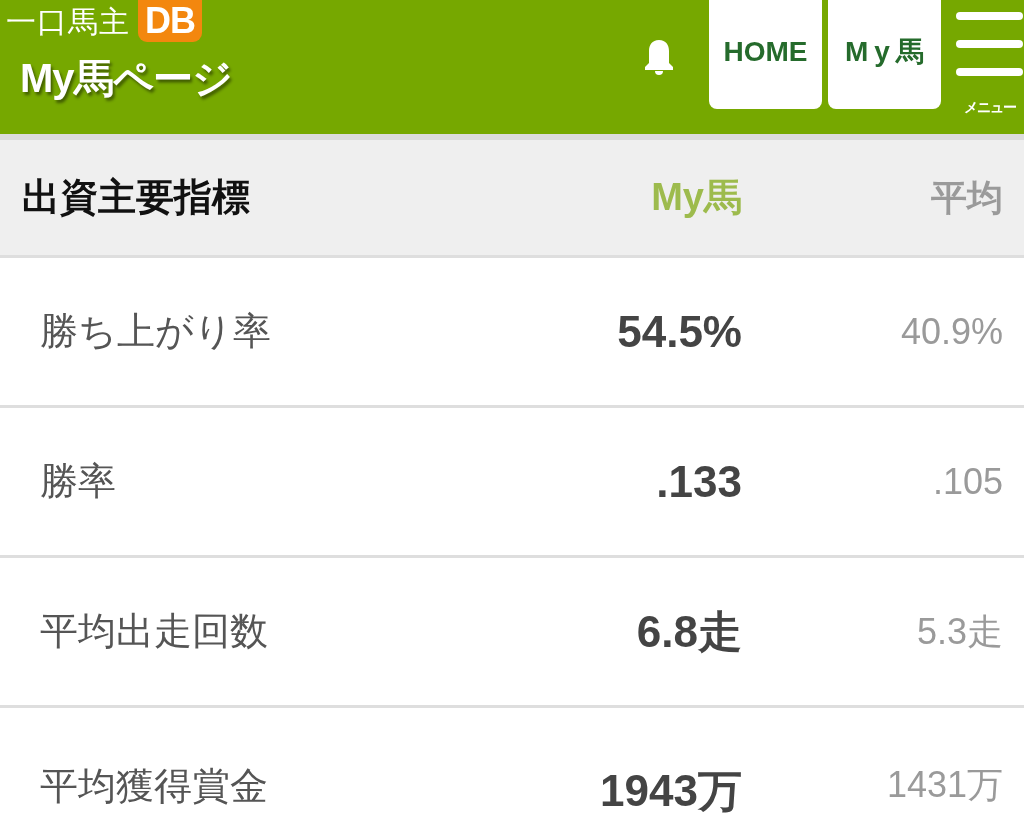 The width and height of the screenshot is (1024, 816). What do you see at coordinates (154, 631) in the screenshot?
I see `row-label: 平均出走回数` at bounding box center [154, 631].